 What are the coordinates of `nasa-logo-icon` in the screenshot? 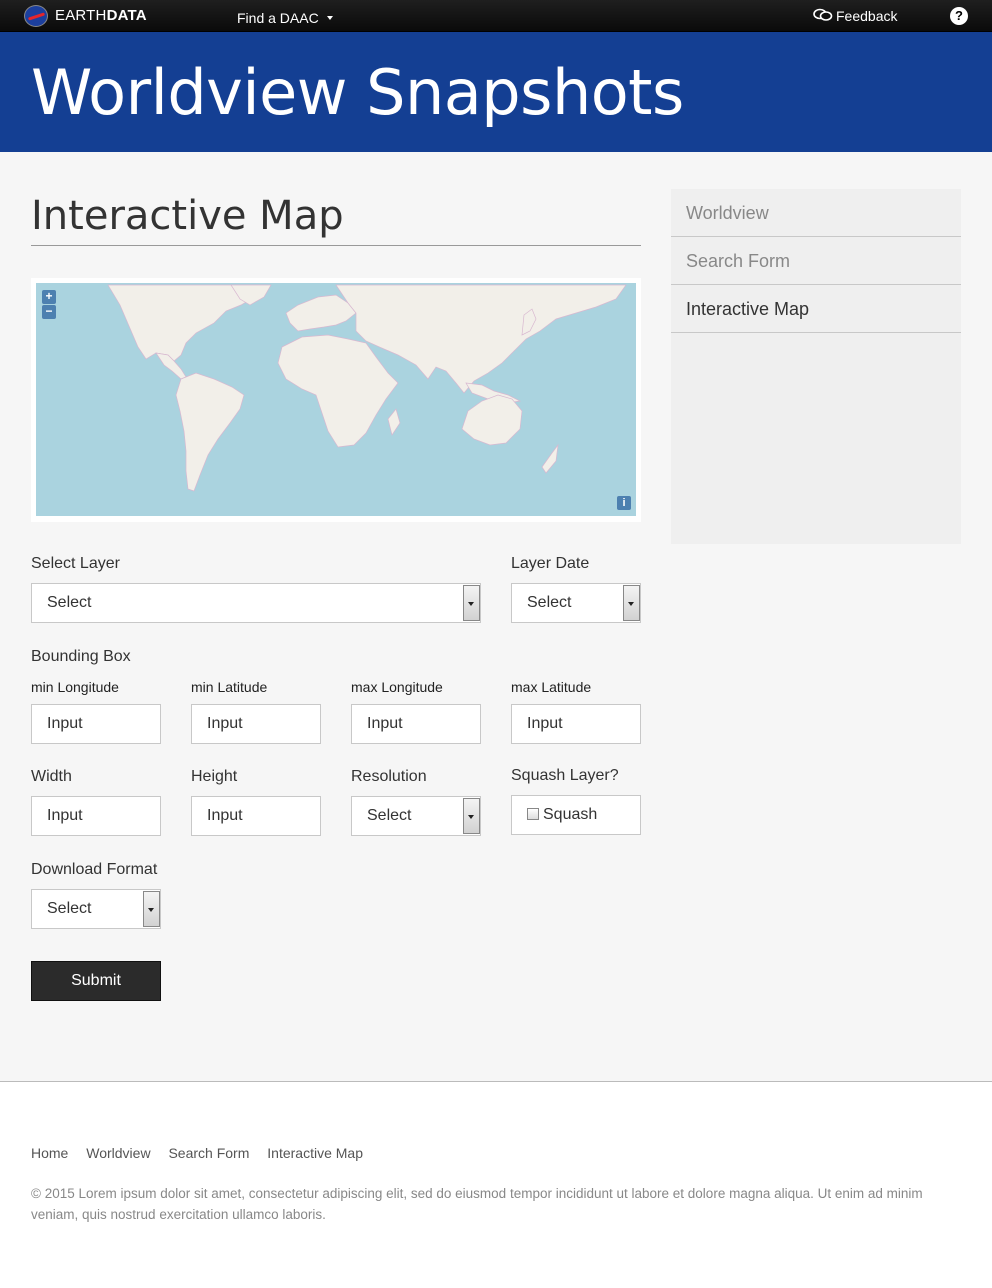 It's located at (36, 16).